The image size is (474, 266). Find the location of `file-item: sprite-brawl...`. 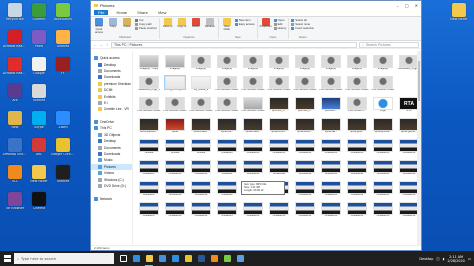

file-item: sprite-brawl... is located at coordinates (253, 128).